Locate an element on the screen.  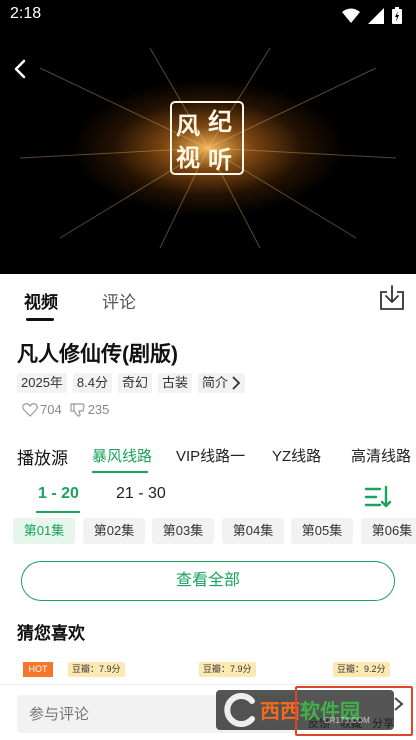
logo-char-3: 视 is located at coordinates (188, 157).